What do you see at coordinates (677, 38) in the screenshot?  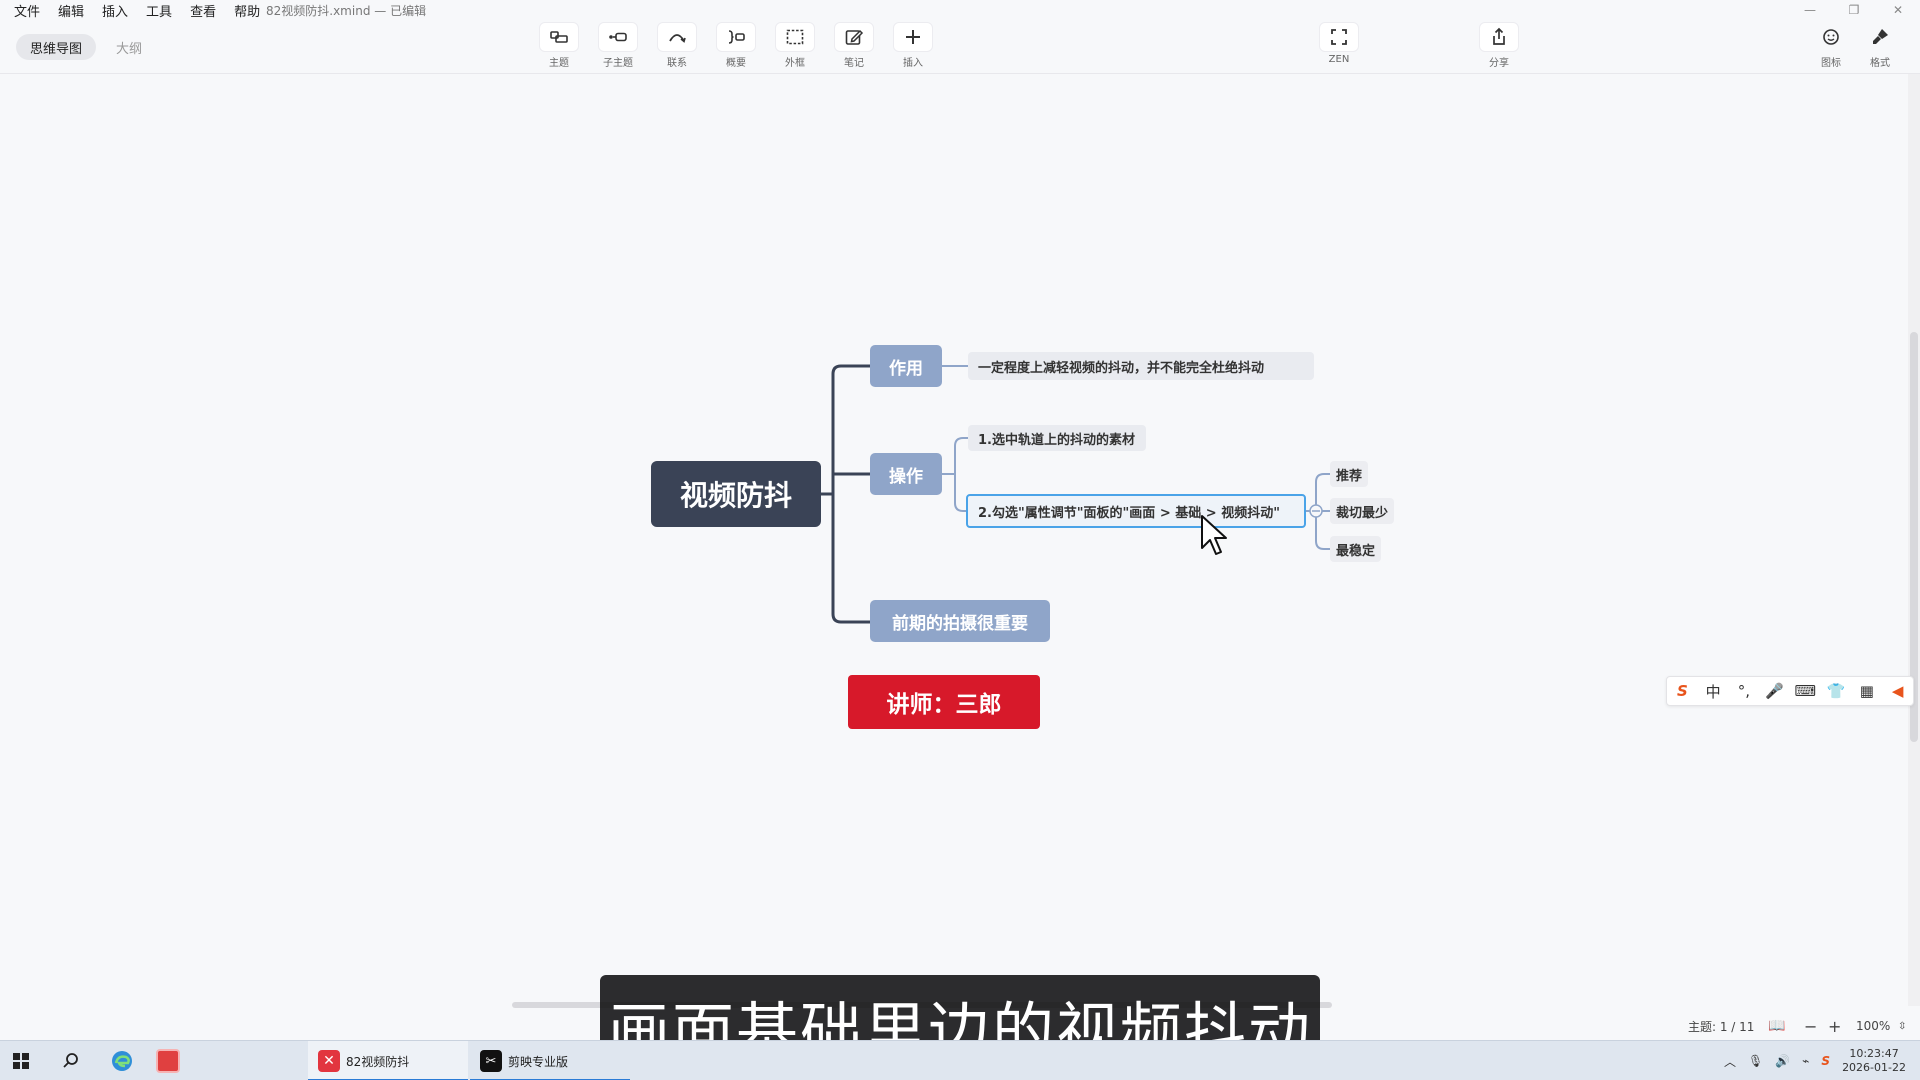 I see `relationship-icon` at bounding box center [677, 38].